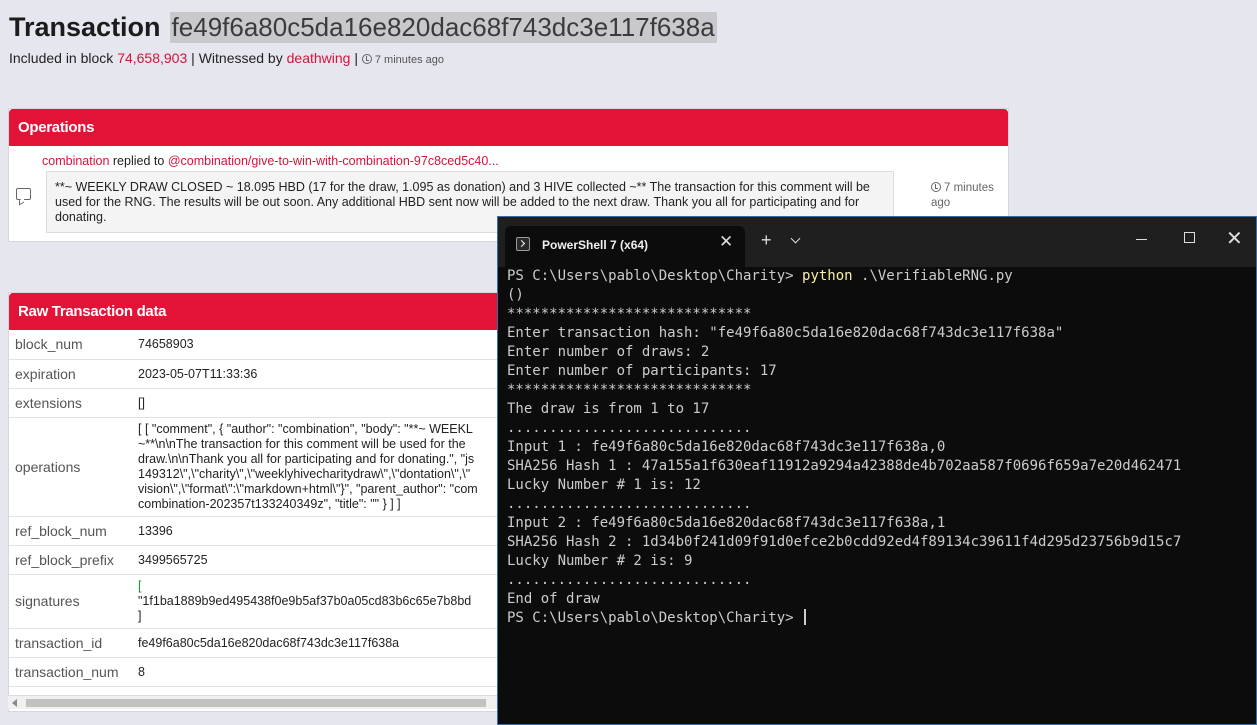 The width and height of the screenshot is (1257, 725). I want to click on time-line-1: 7 minutes, so click(969, 188).